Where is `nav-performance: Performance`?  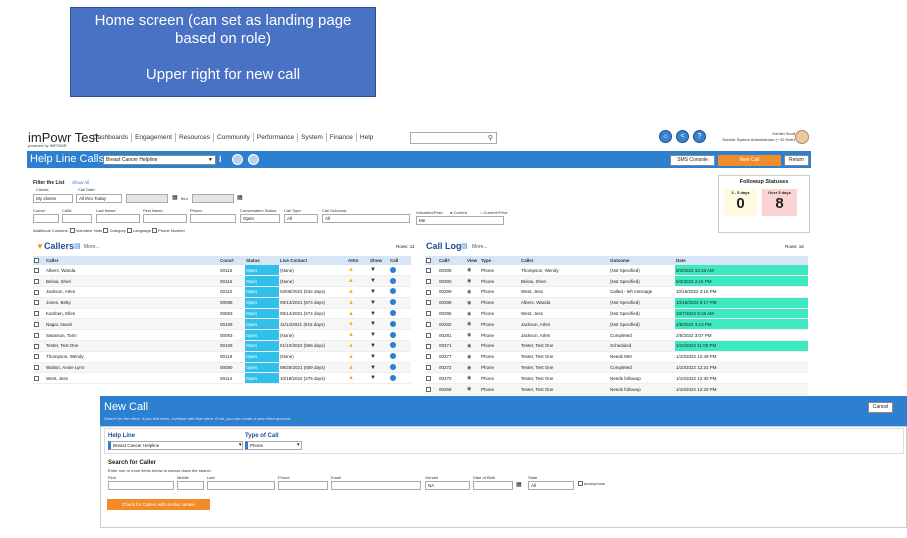
nav-performance: Performance is located at coordinates (276, 137).